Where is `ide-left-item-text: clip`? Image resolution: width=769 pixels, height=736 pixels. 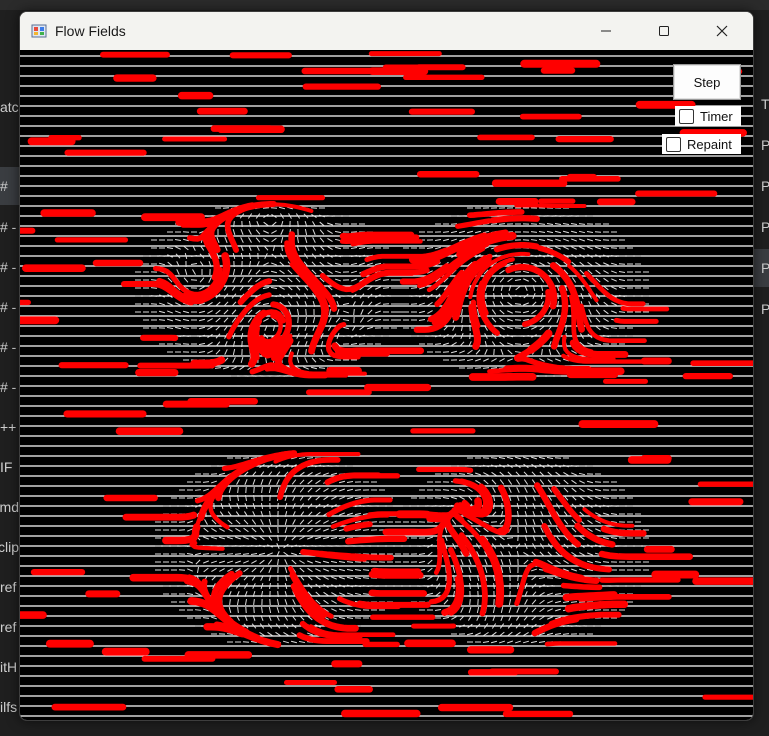
ide-left-item-text: clip is located at coordinates (9, 547).